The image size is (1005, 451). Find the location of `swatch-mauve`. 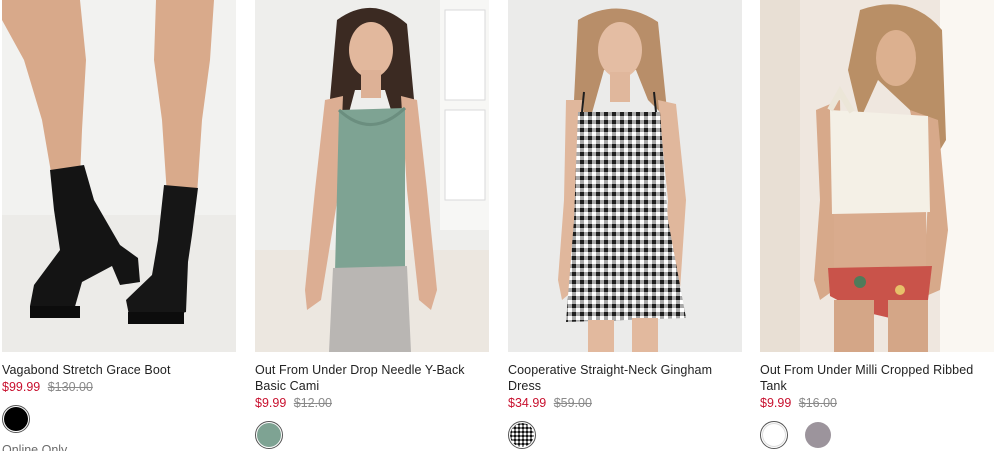

swatch-mauve is located at coordinates (818, 435).